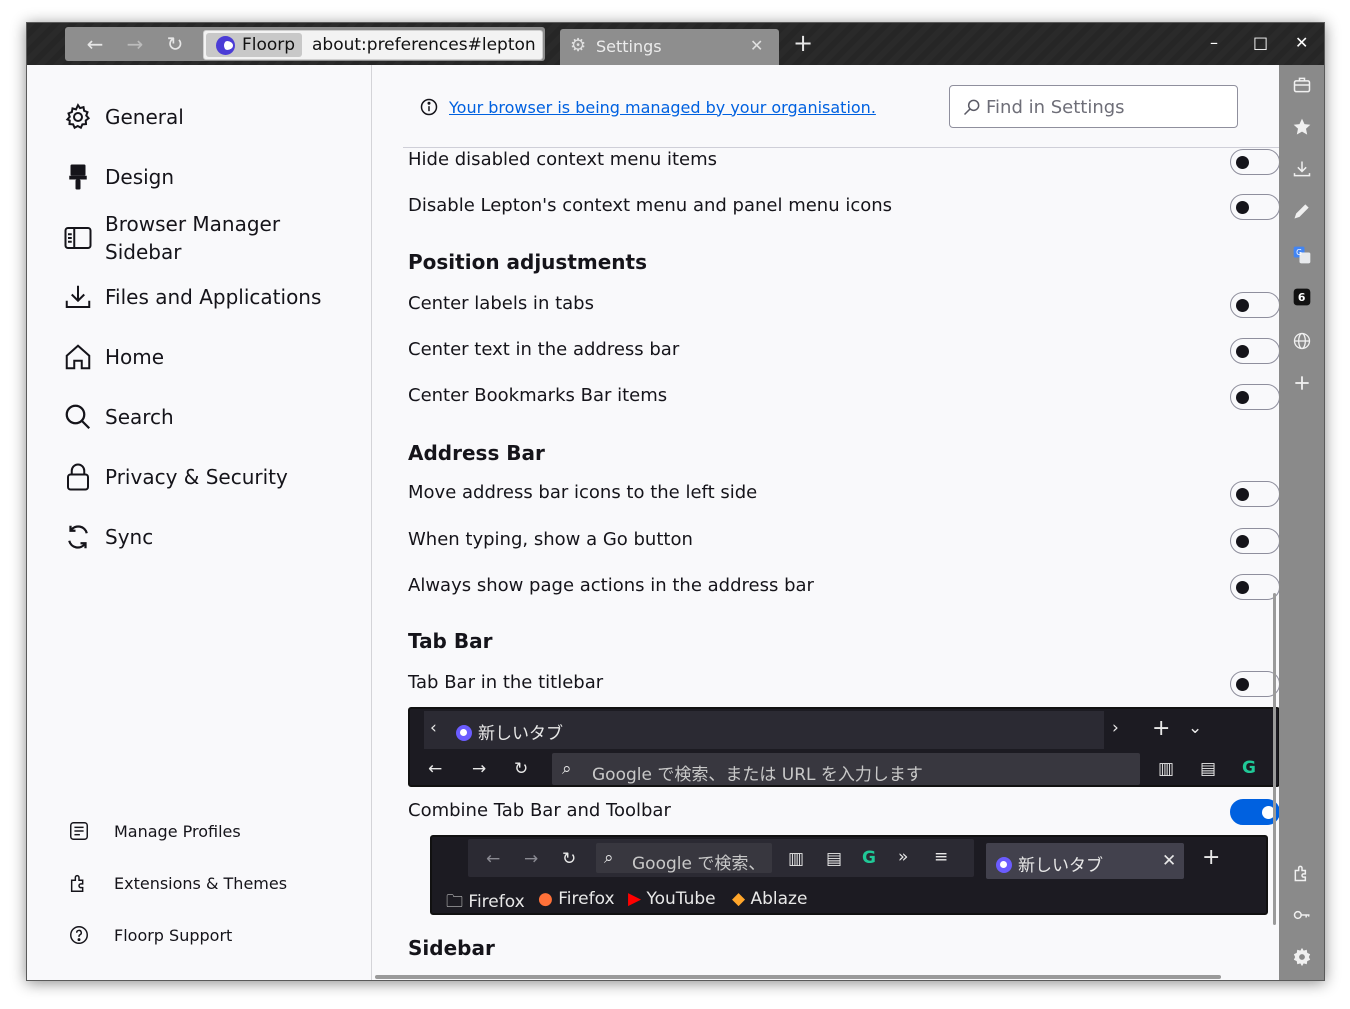  I want to click on reload-icon: ↻, so click(569, 859).